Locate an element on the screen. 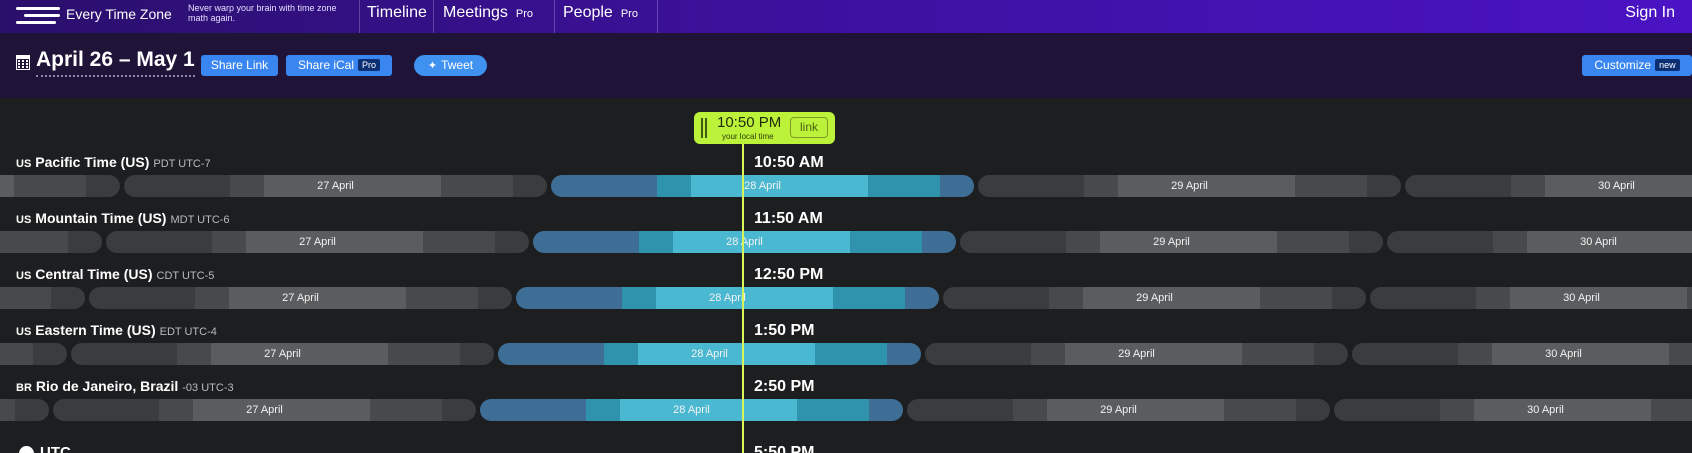 The width and height of the screenshot is (1692, 453). zone-current-time: 10:50 AM is located at coordinates (789, 162).